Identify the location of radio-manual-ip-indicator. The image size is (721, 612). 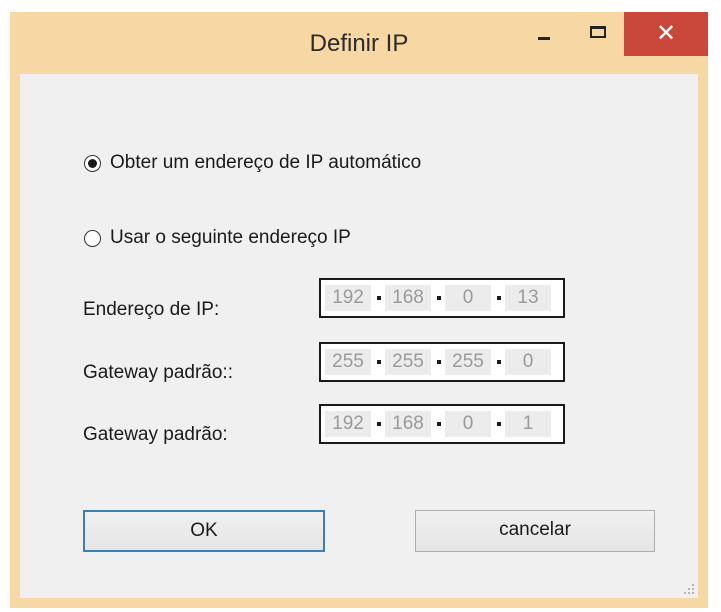
(92, 238).